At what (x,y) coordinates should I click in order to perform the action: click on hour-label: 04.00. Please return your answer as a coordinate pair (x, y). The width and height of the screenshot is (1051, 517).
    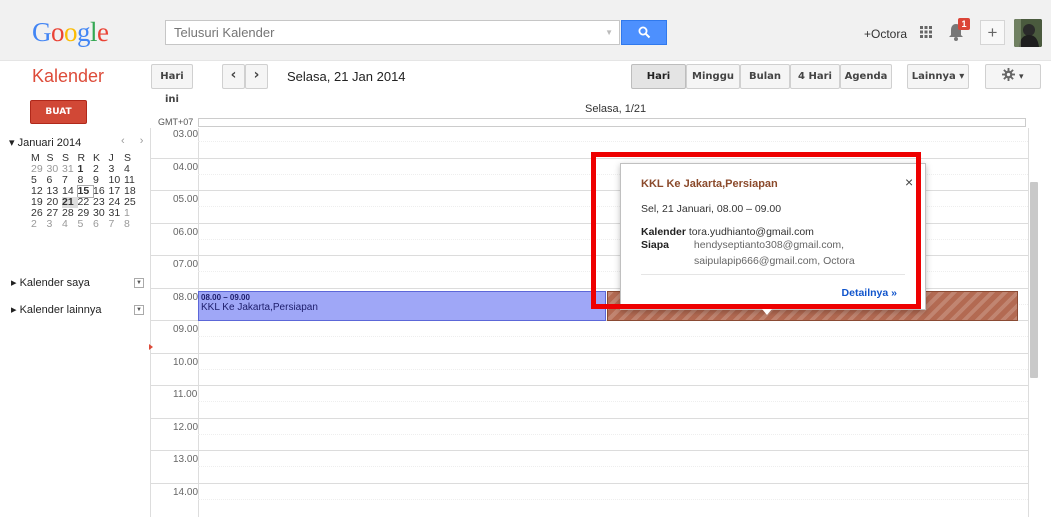
    Looking at the image, I should click on (186, 167).